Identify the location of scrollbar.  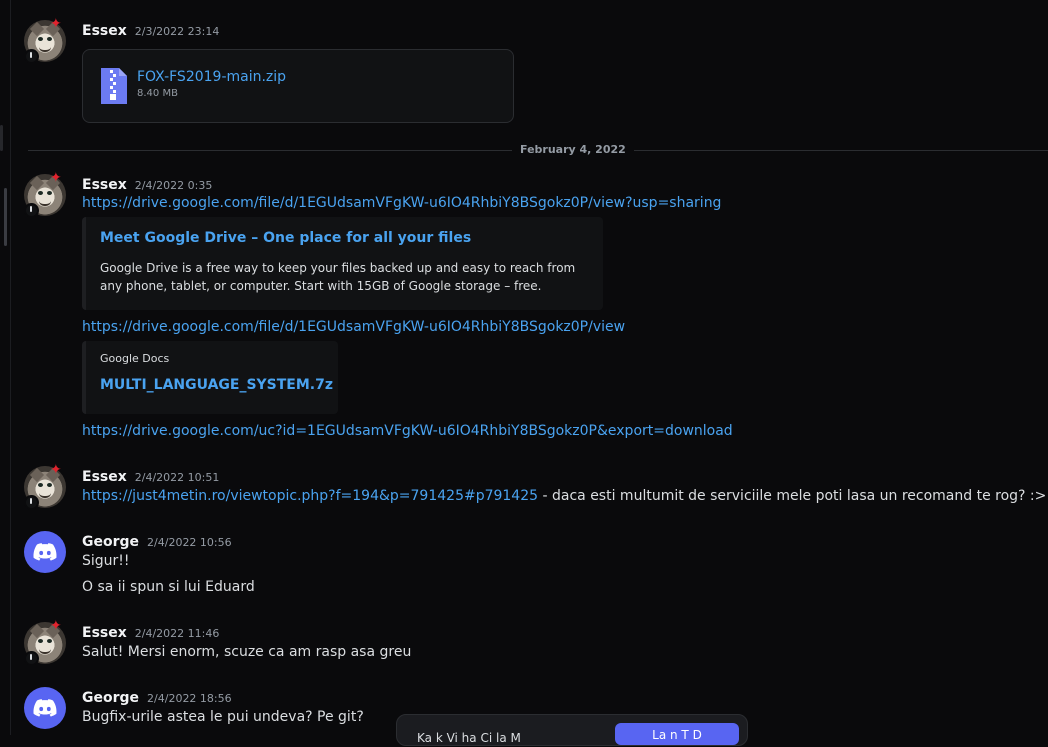
(5, 367).